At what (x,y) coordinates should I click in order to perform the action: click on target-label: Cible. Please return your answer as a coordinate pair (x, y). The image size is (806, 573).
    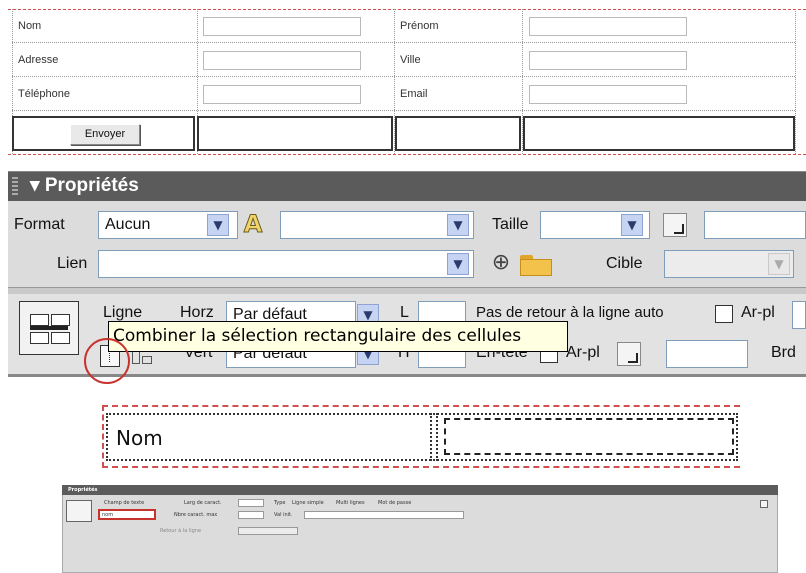
    Looking at the image, I should click on (624, 263).